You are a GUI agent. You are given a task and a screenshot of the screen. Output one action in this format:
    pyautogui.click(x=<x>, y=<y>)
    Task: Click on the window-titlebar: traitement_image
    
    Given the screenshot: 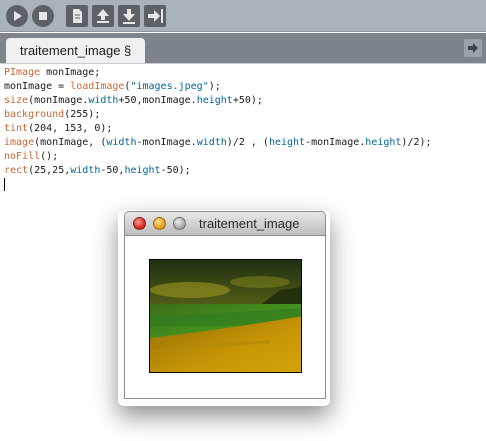 What is the action you would take?
    pyautogui.click(x=225, y=224)
    